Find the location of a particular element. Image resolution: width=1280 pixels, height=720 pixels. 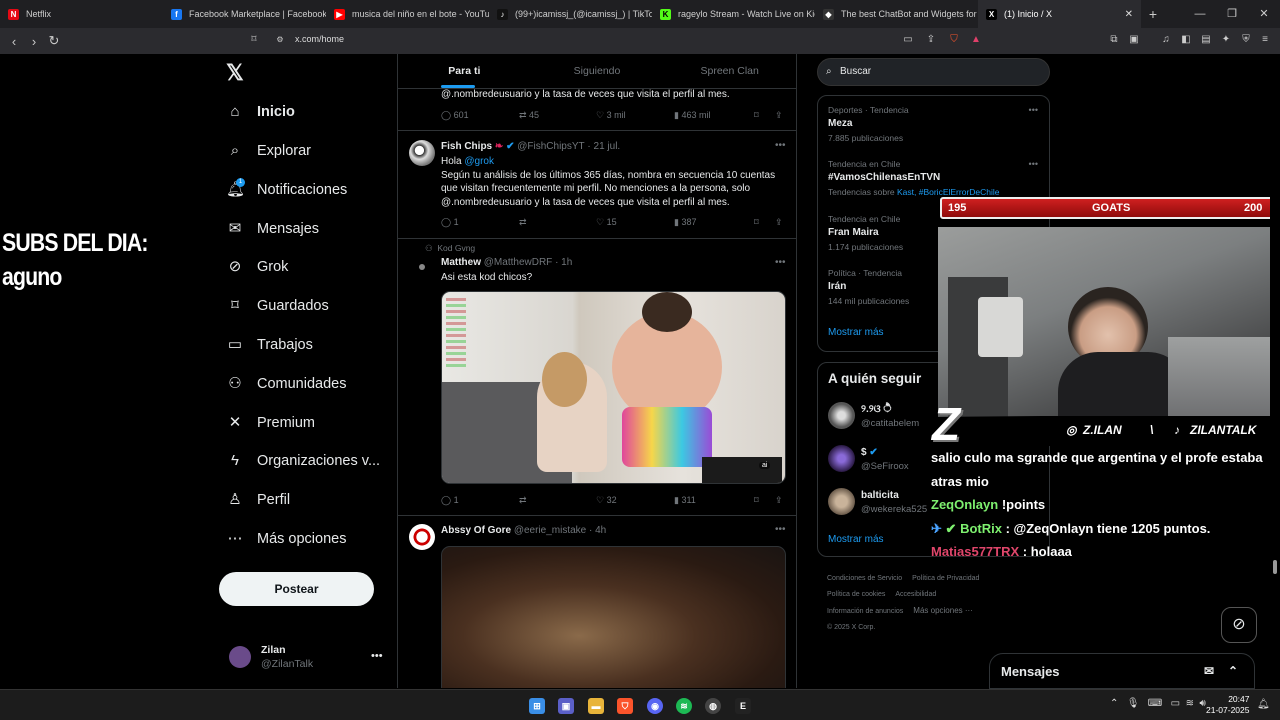

close-tab-icon: ✕ is located at coordinates (1129, 14).